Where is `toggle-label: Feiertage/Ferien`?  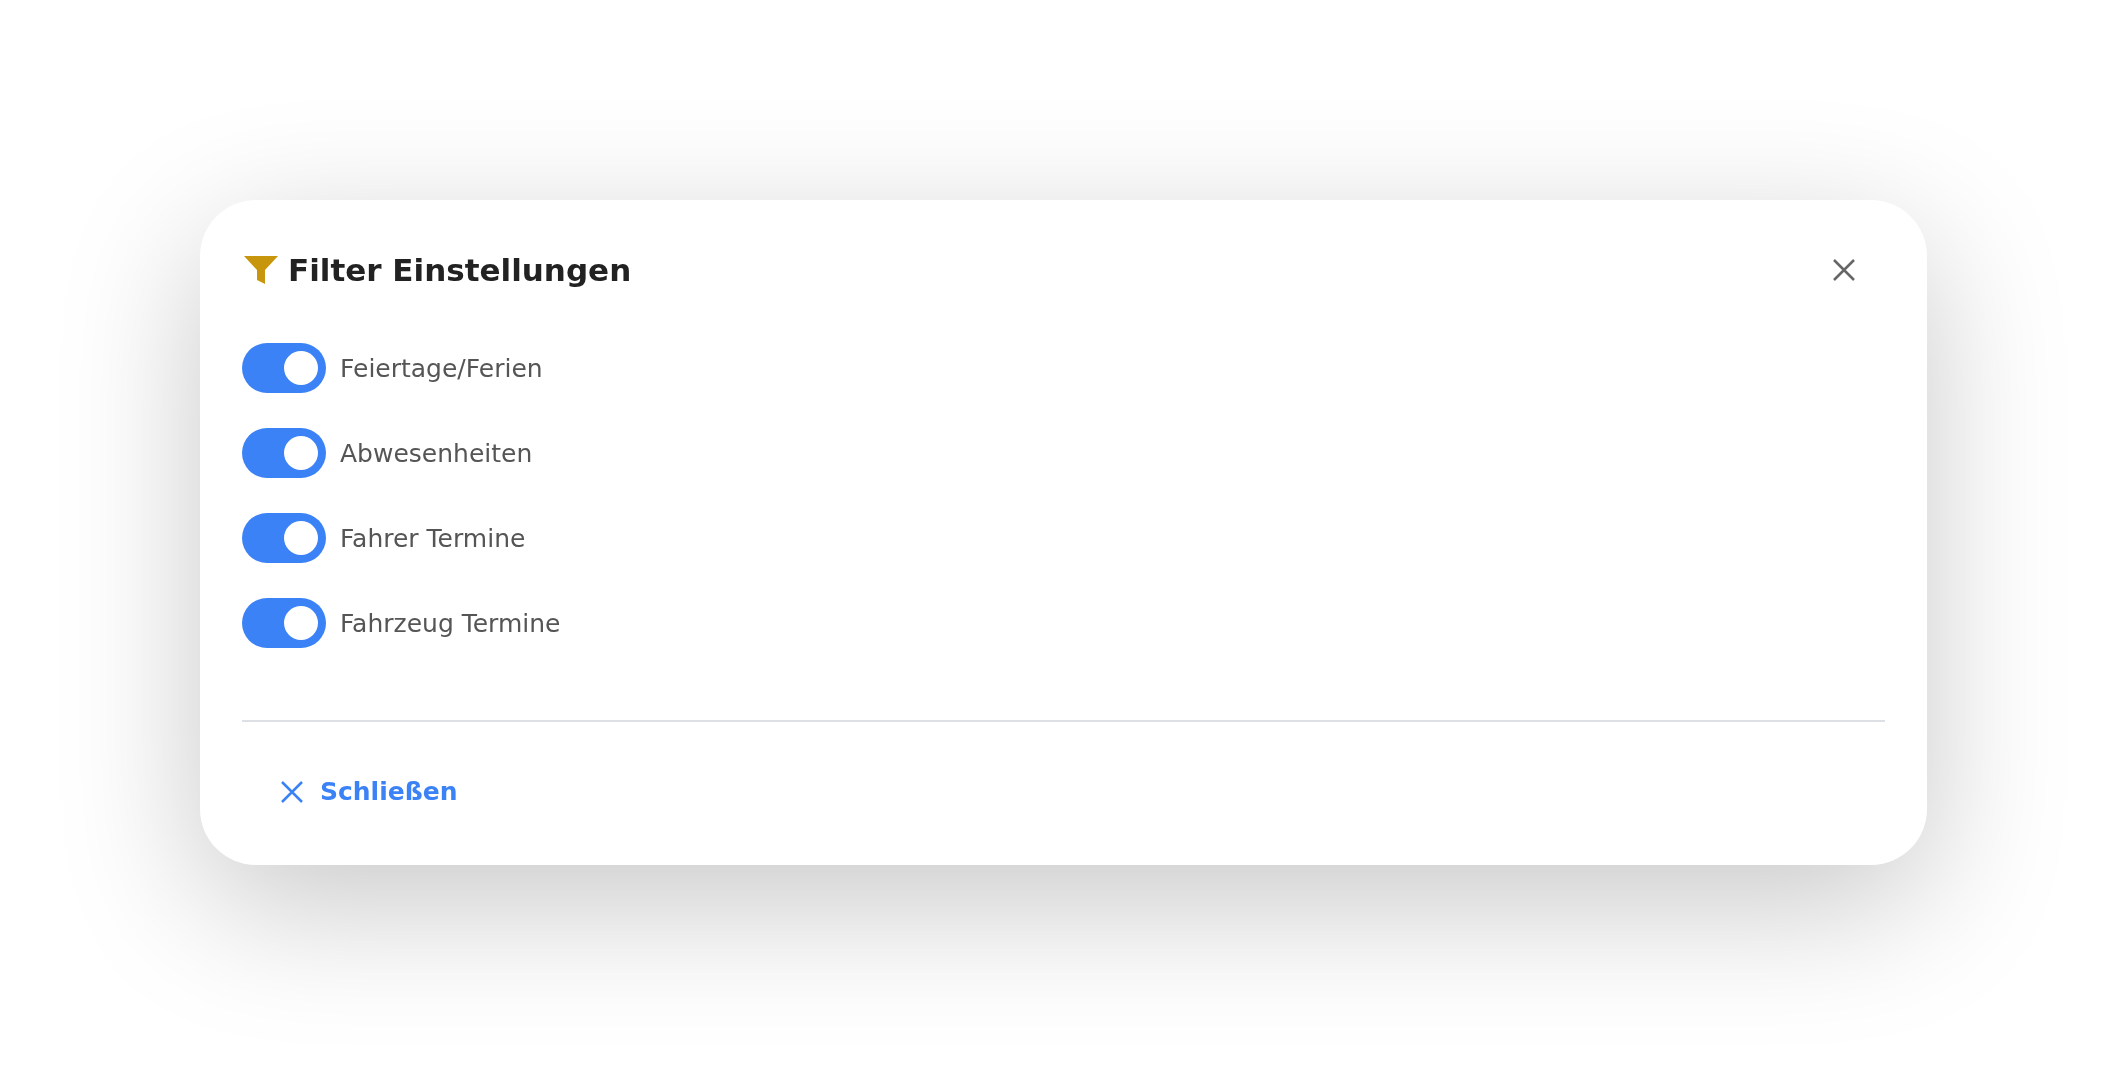
toggle-label: Feiertage/Ferien is located at coordinates (441, 368).